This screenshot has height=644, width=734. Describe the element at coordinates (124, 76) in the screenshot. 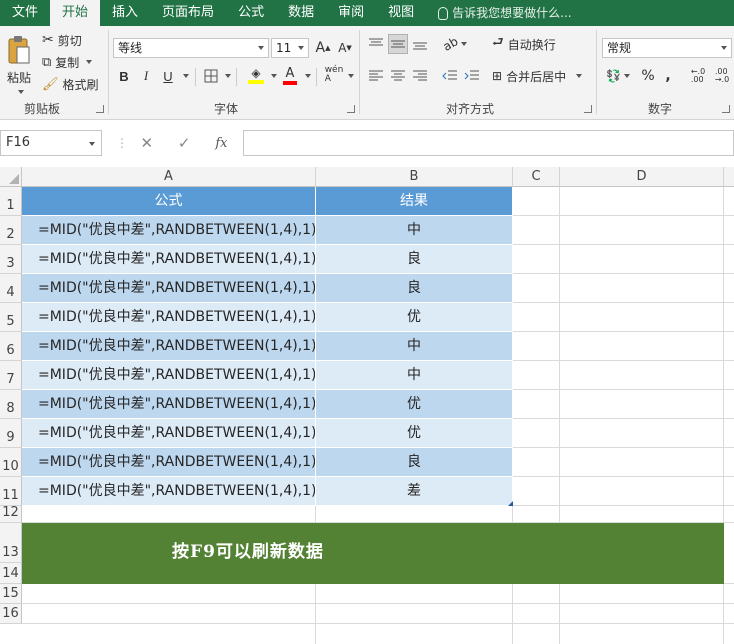

I see `bold-button: B` at that location.